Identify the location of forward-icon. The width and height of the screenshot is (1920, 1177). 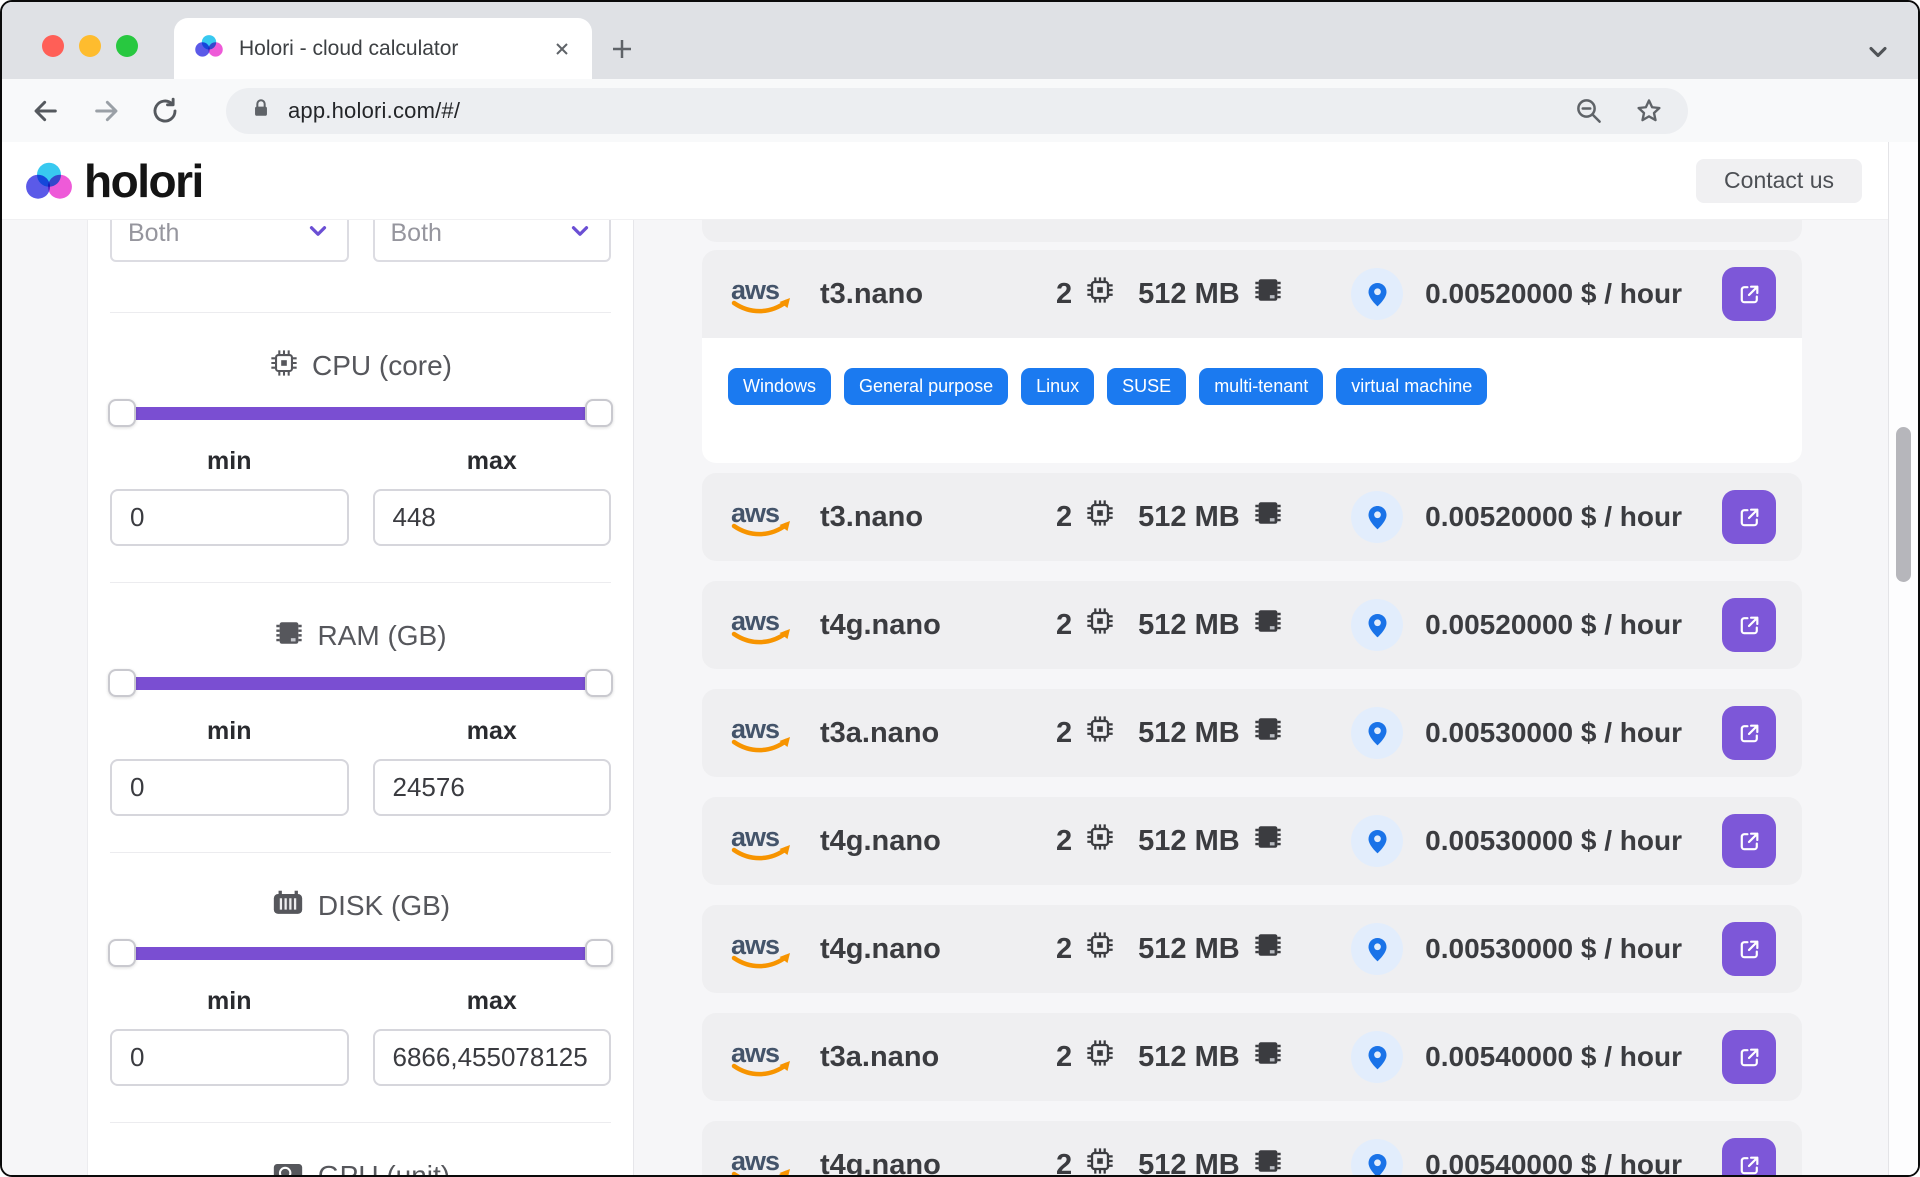
(106, 111).